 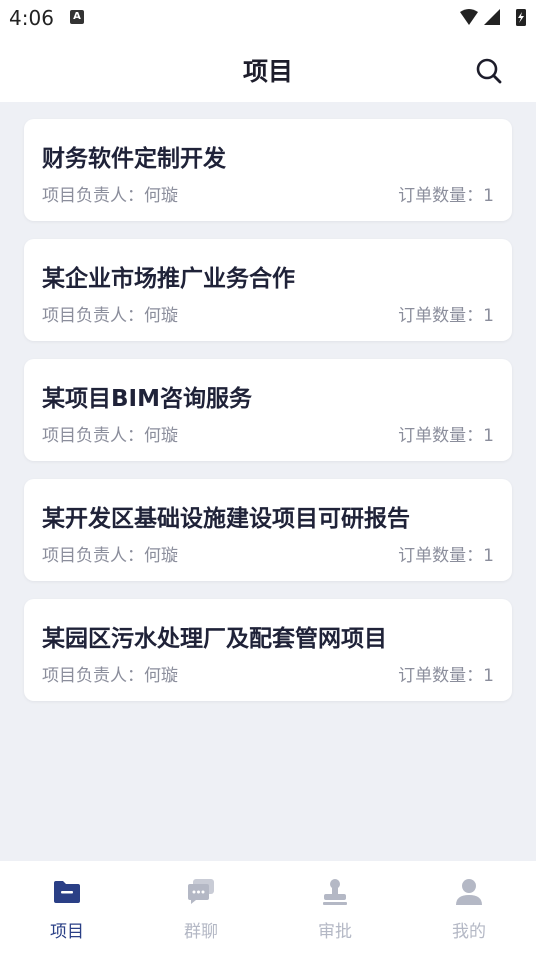 What do you see at coordinates (335, 907) in the screenshot?
I see `tab-approval: 审批` at bounding box center [335, 907].